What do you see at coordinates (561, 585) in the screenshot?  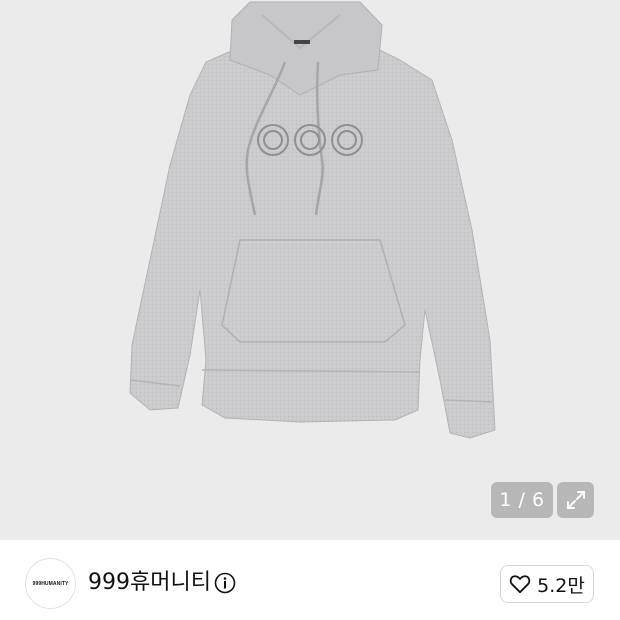 I see `like-count: 5.2만` at bounding box center [561, 585].